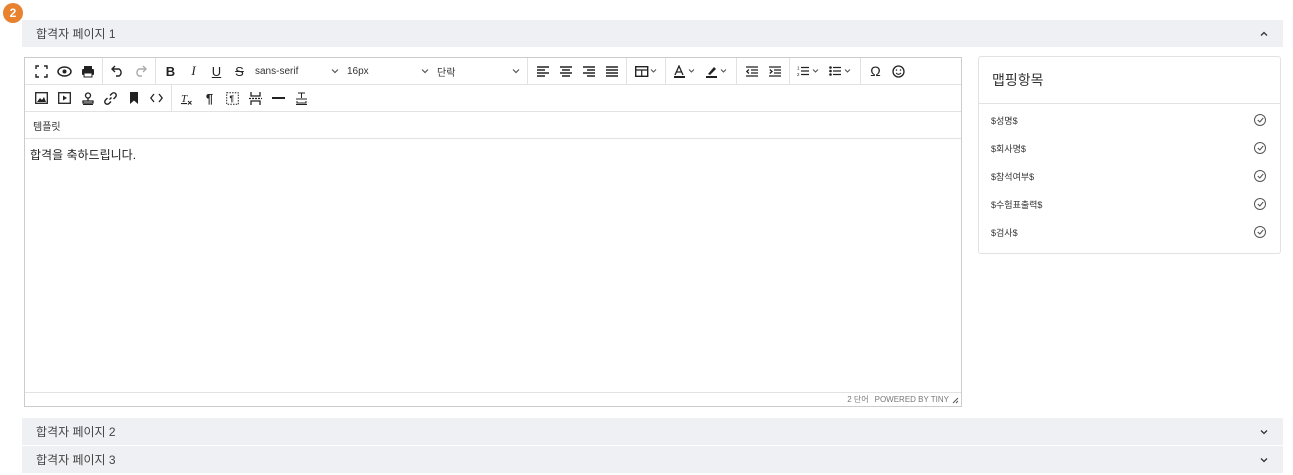 The image size is (1293, 475). I want to click on italic-icon: I, so click(193, 71).